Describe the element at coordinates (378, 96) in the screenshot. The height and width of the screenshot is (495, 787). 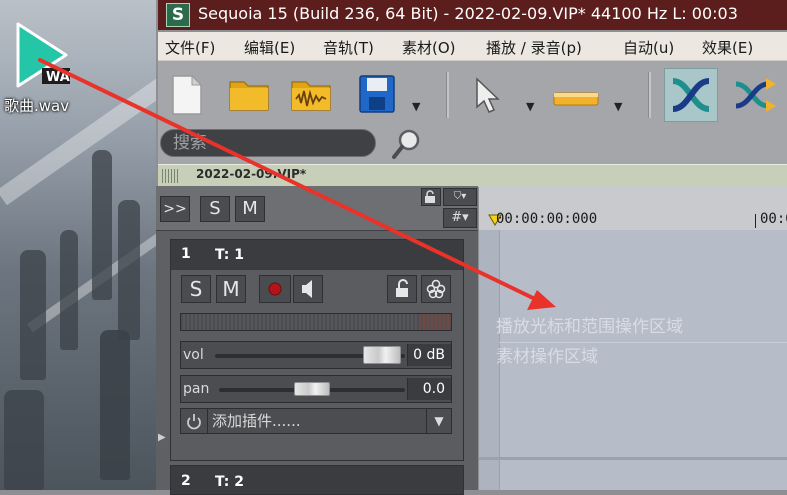
I see `save-icon` at that location.